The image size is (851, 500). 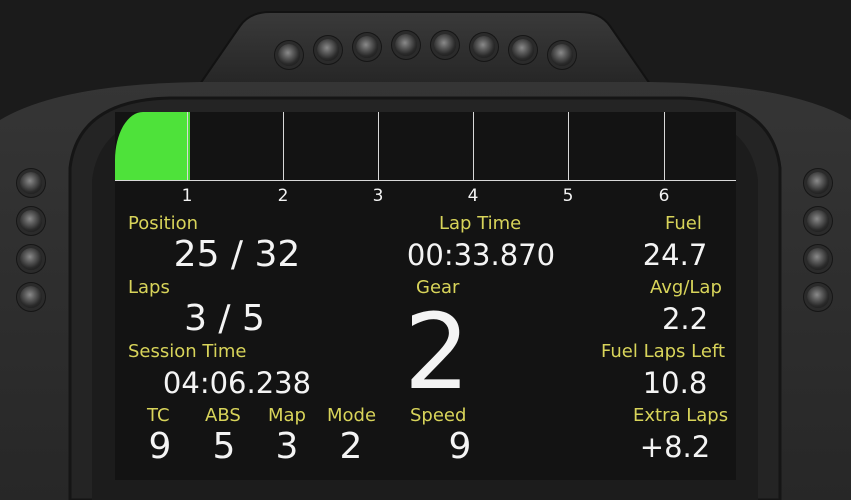 What do you see at coordinates (681, 415) in the screenshot?
I see `extra-laps-label: Extra Laps` at bounding box center [681, 415].